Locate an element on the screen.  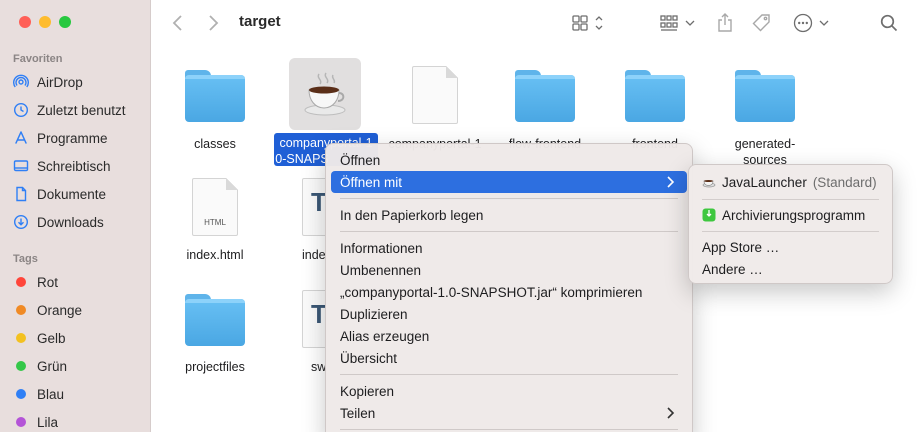
action-menu-button is located at coordinates (811, 23).